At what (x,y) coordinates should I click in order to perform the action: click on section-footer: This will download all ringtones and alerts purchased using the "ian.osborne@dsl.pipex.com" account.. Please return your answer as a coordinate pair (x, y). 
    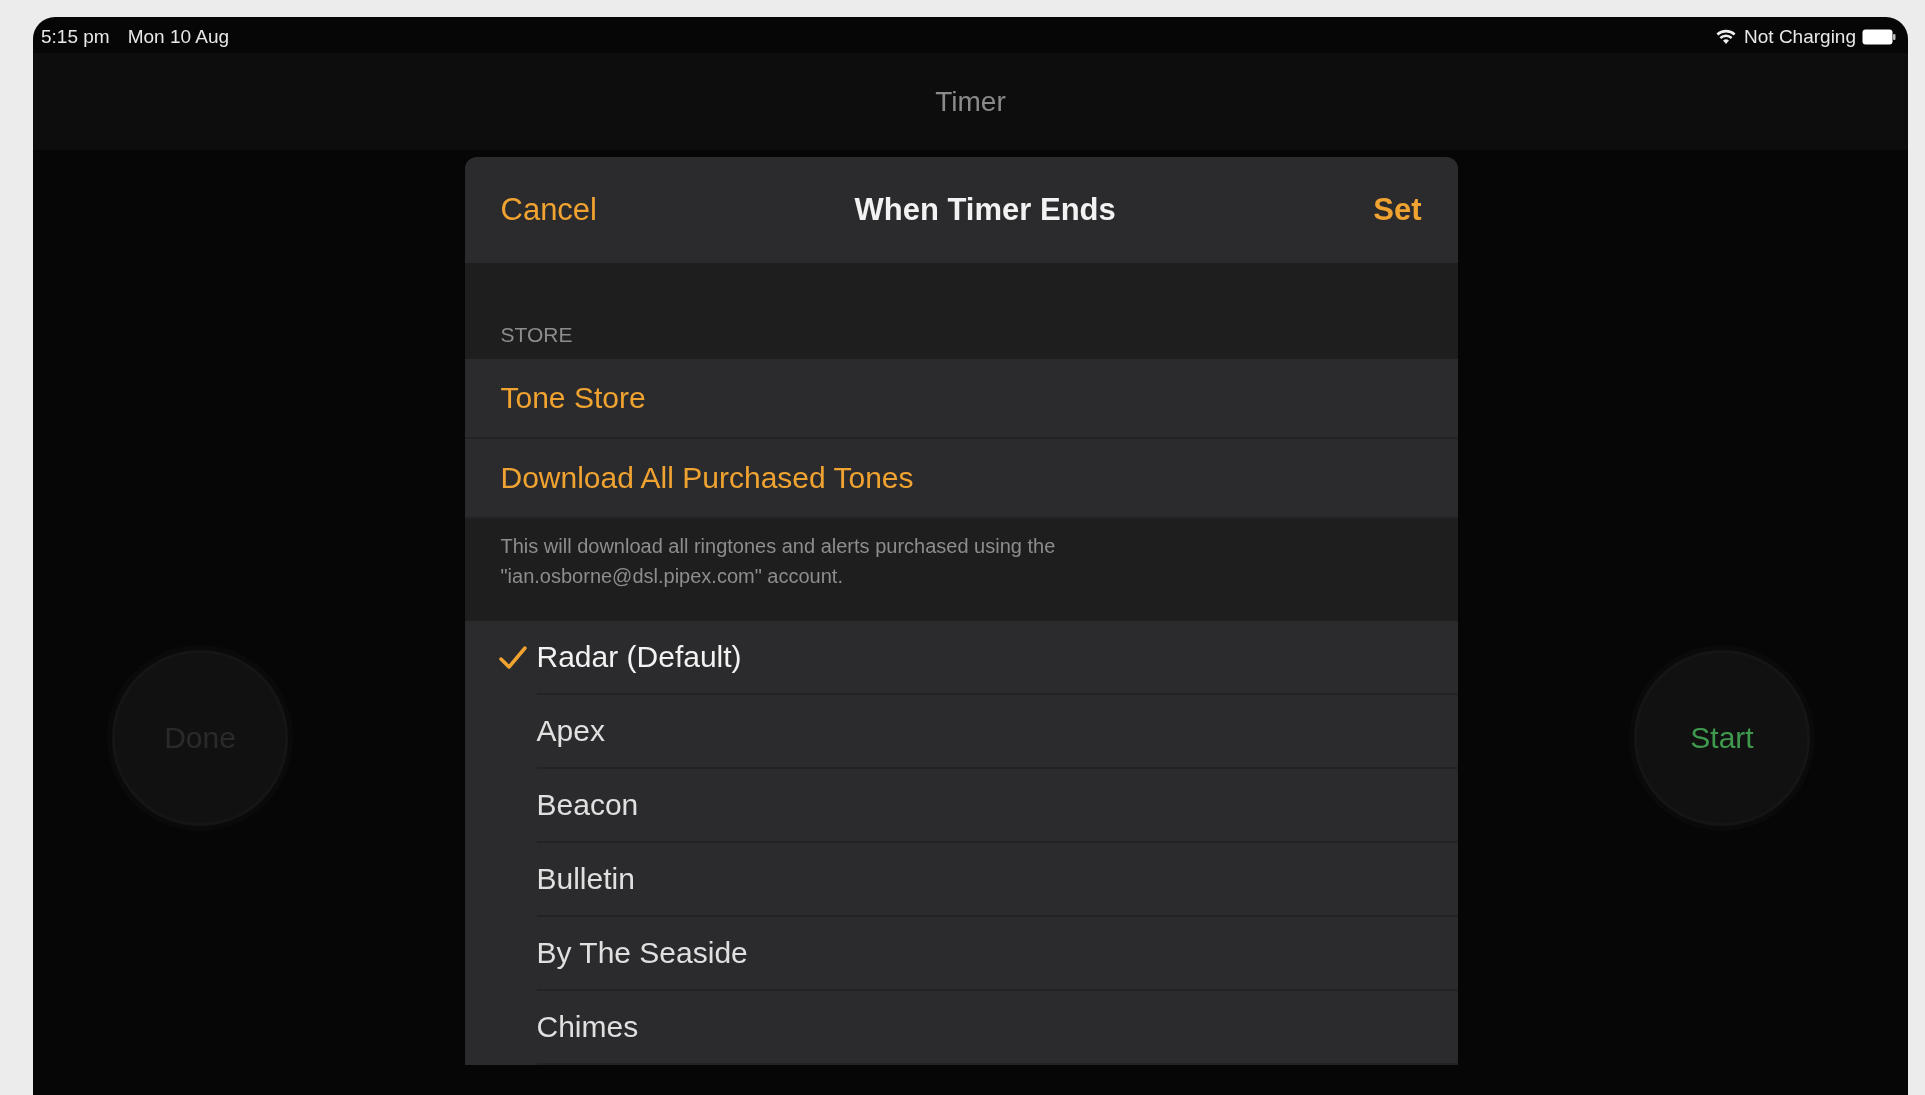
    Looking at the image, I should click on (880, 570).